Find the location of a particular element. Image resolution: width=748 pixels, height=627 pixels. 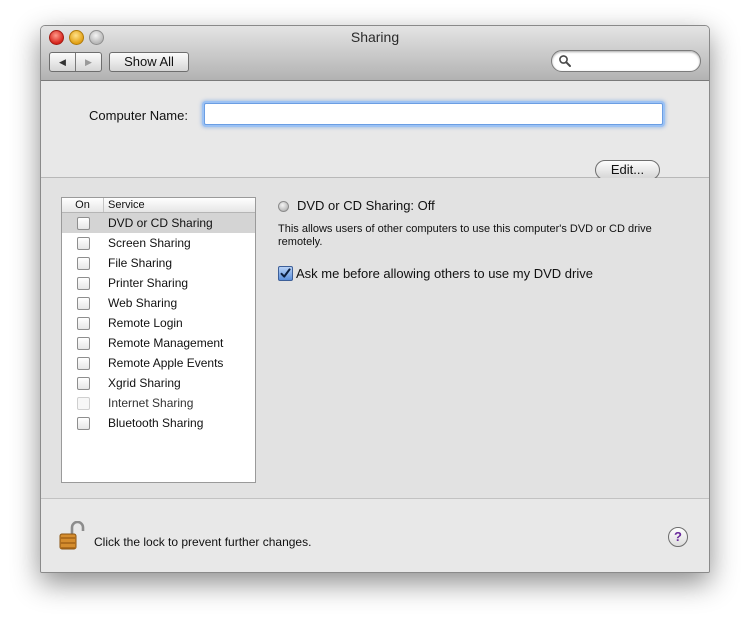

service-row: DVD or CD Sharing is located at coordinates (158, 223).